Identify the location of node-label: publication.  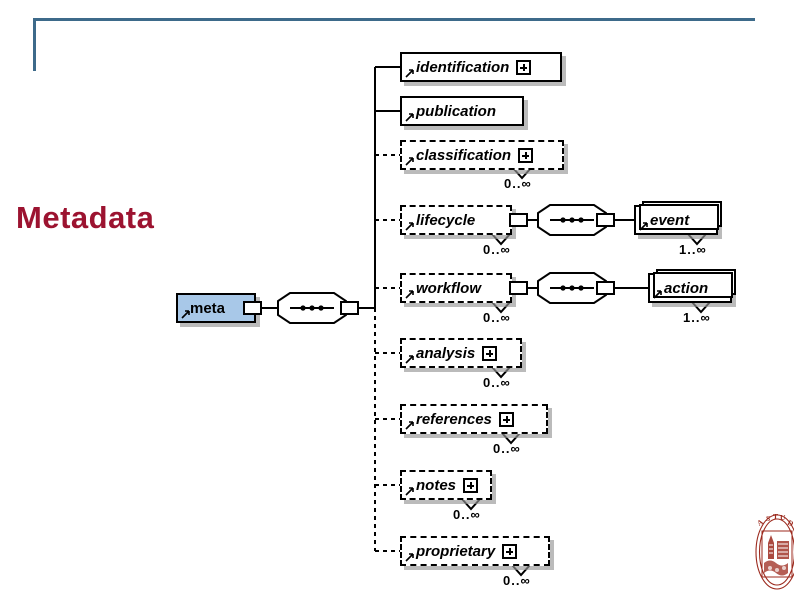
(456, 111).